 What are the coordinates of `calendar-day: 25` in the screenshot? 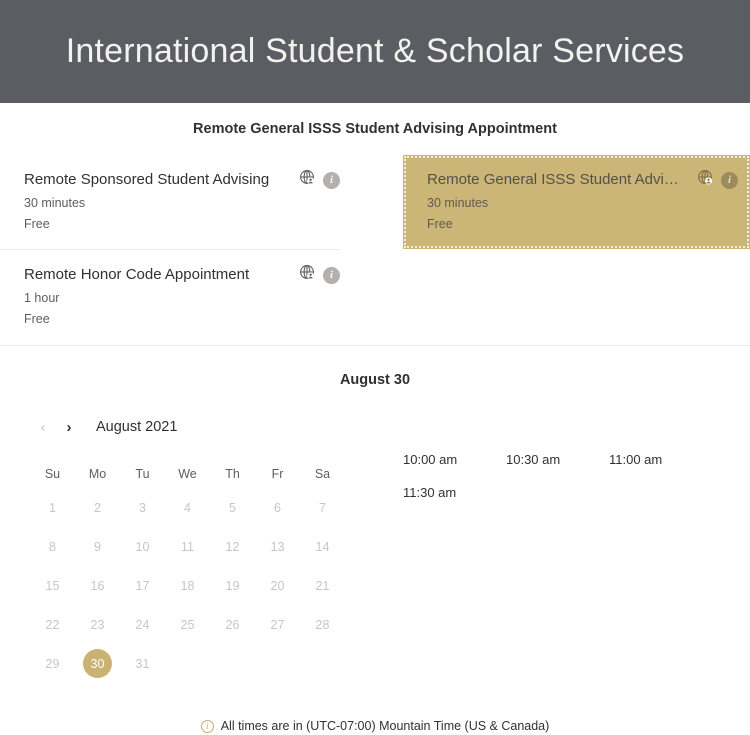 It's located at (187, 624).